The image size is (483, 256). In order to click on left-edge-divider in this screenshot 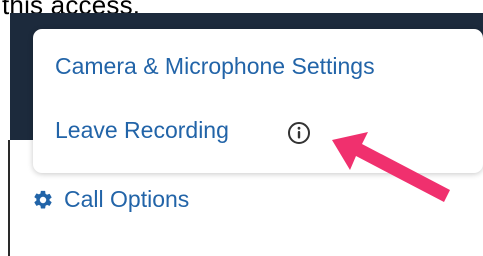, I will do `click(9, 198)`.